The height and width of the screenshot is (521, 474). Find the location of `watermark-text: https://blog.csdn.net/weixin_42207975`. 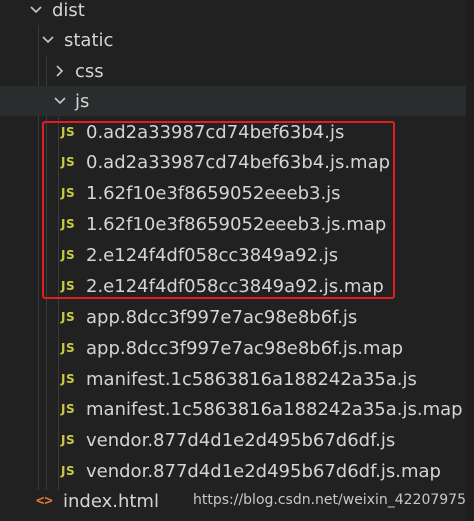

watermark-text: https://blog.csdn.net/weixin_42207975 is located at coordinates (329, 500).